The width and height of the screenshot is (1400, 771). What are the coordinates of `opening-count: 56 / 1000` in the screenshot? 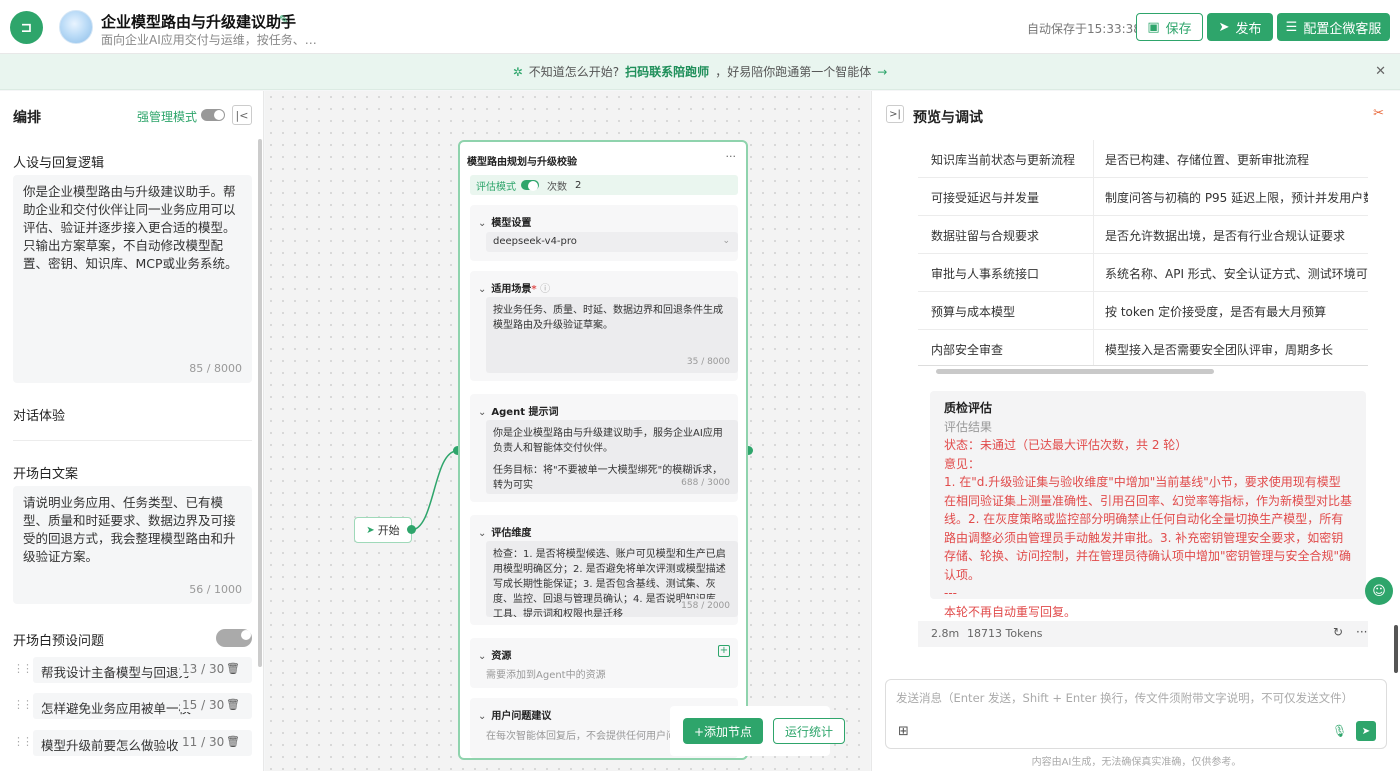 It's located at (215, 589).